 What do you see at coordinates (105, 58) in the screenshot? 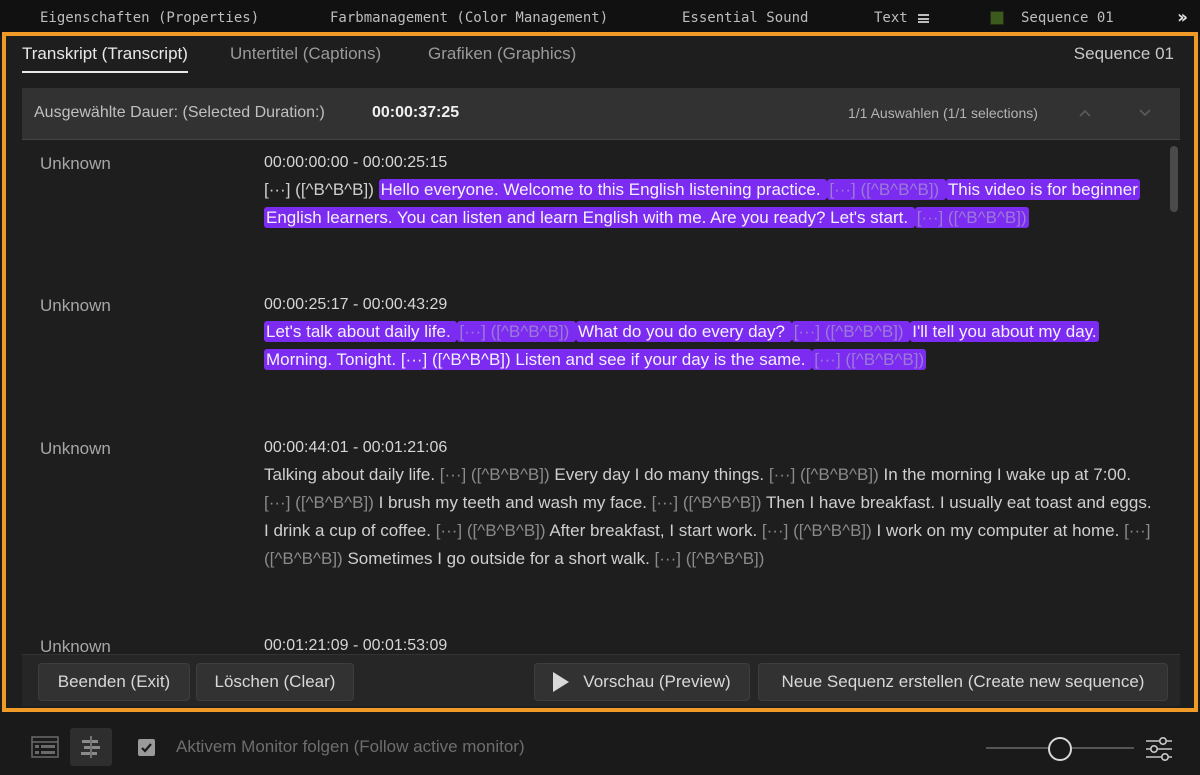
I see `tab-transcript: Transkript (Transcript)` at bounding box center [105, 58].